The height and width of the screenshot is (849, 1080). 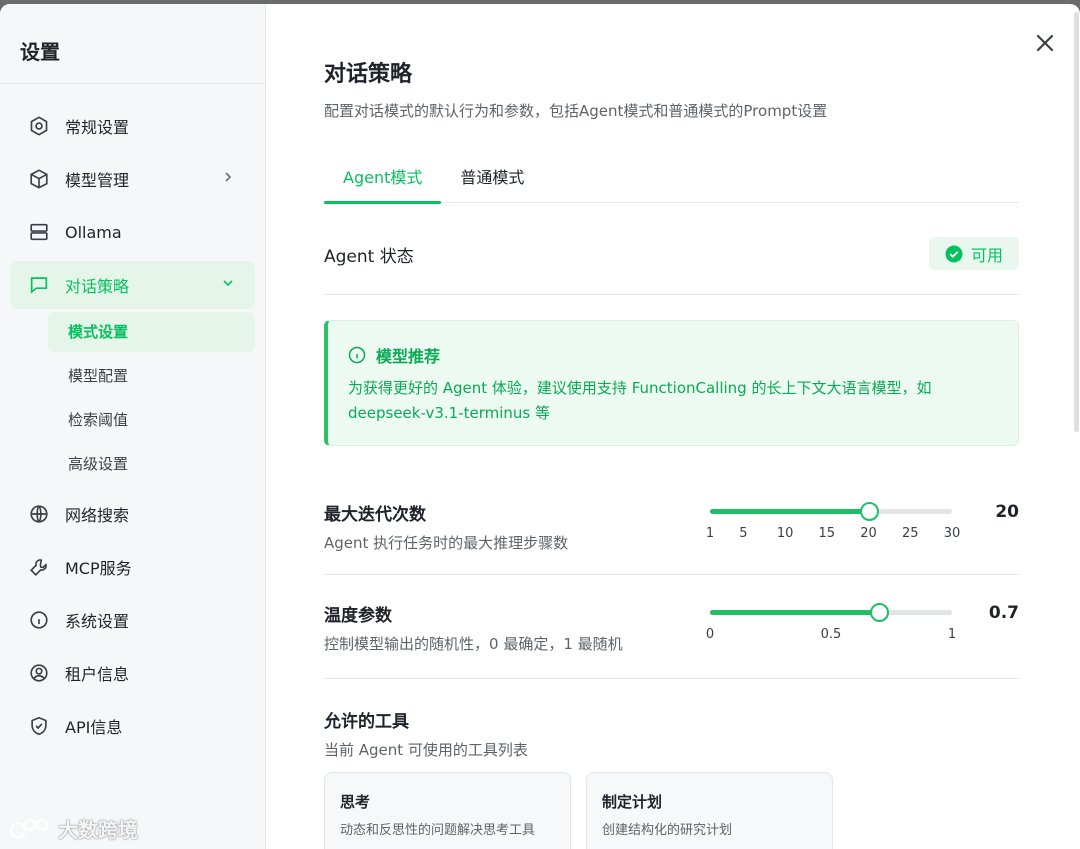 I want to click on settings-hex-icon, so click(x=39, y=126).